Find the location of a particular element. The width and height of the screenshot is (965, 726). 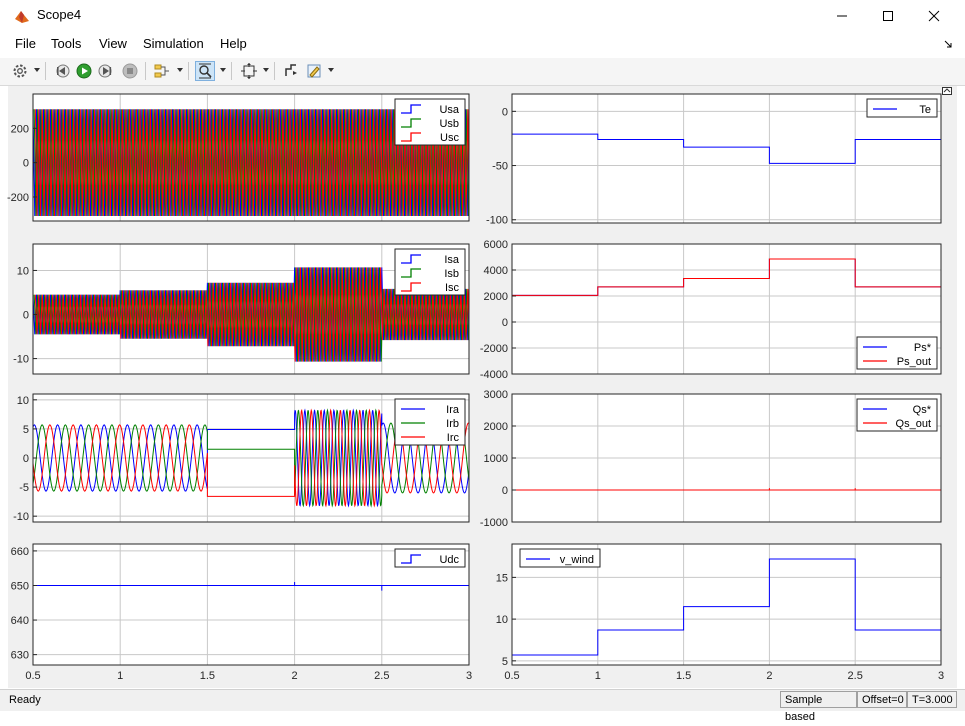

menu-view: View is located at coordinates (113, 43).